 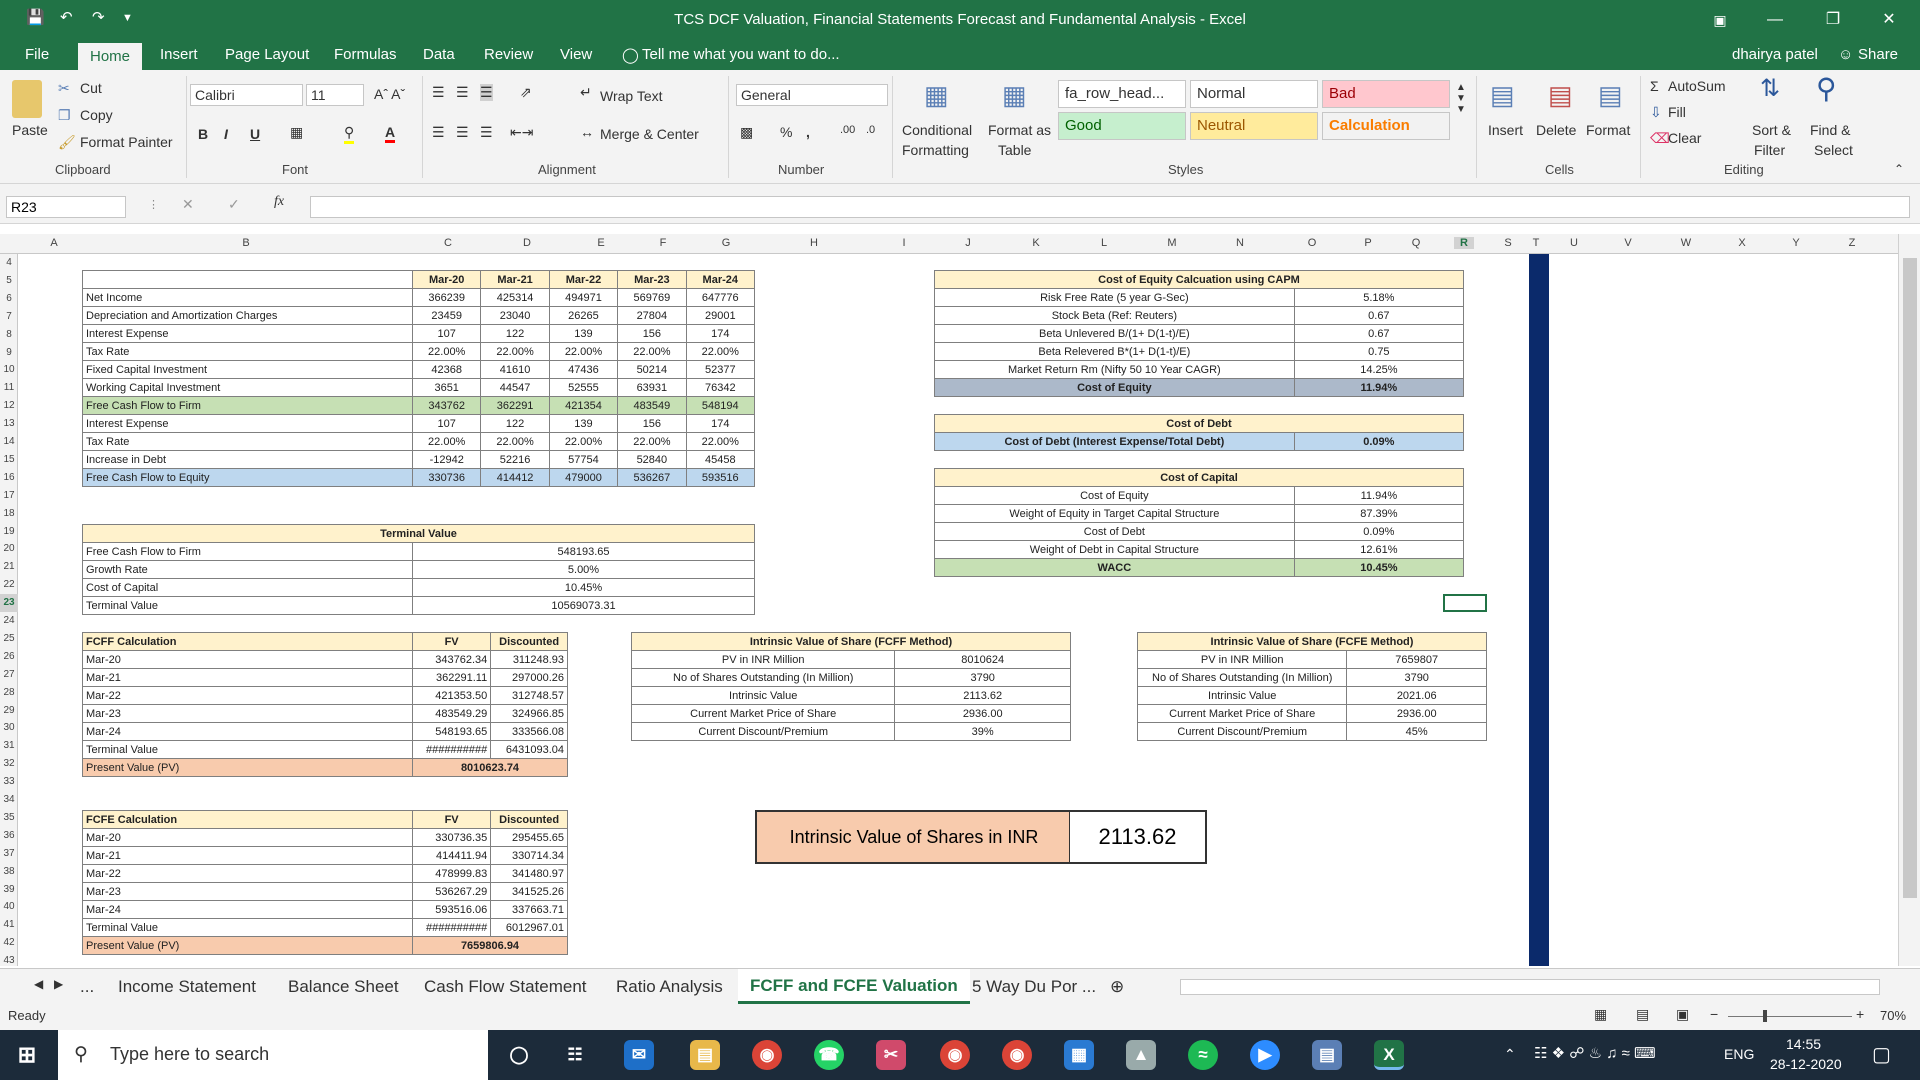 What do you see at coordinates (9, 603) in the screenshot?
I see `row-header: 23` at bounding box center [9, 603].